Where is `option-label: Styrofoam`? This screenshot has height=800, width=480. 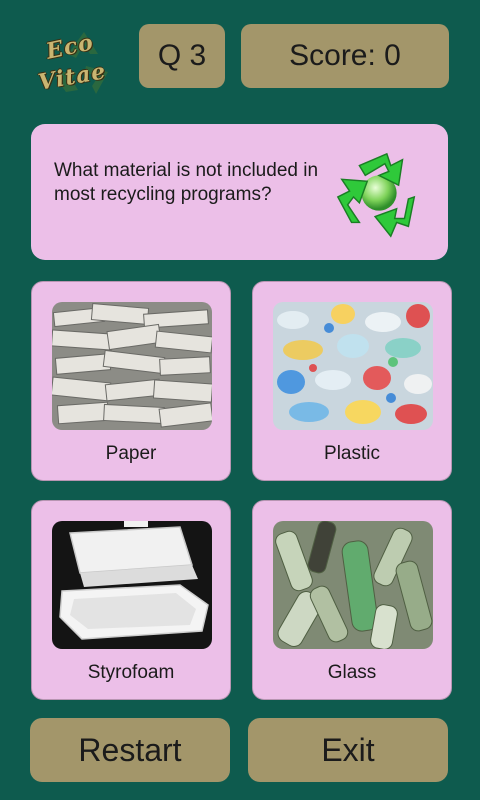 option-label: Styrofoam is located at coordinates (131, 672).